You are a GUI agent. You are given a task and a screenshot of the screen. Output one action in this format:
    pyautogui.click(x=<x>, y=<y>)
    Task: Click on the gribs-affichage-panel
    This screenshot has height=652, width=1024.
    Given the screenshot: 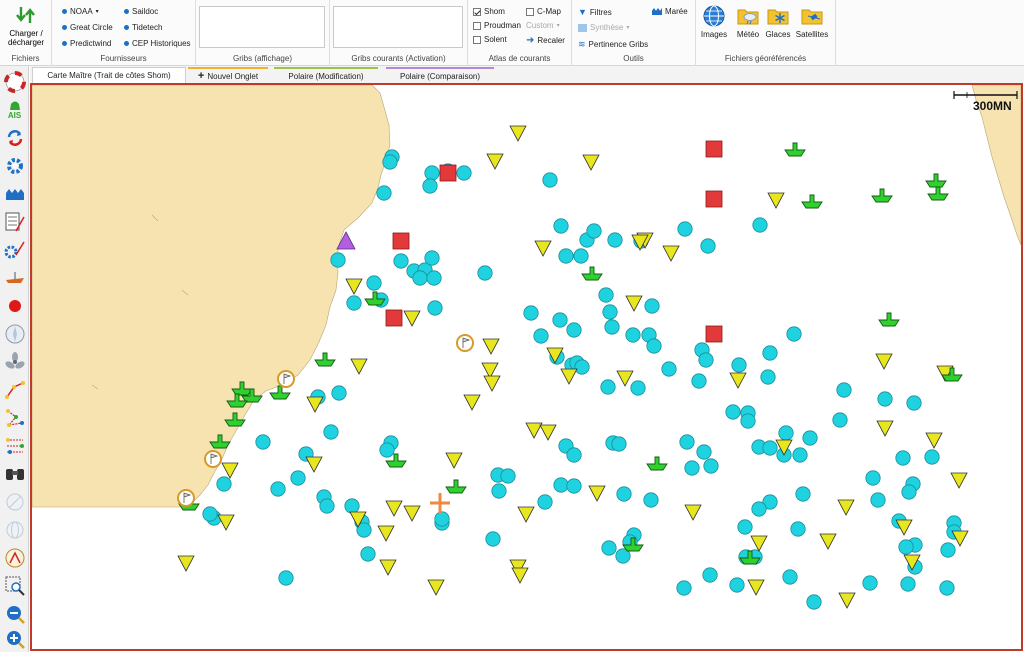 What is the action you would take?
    pyautogui.click(x=262, y=27)
    